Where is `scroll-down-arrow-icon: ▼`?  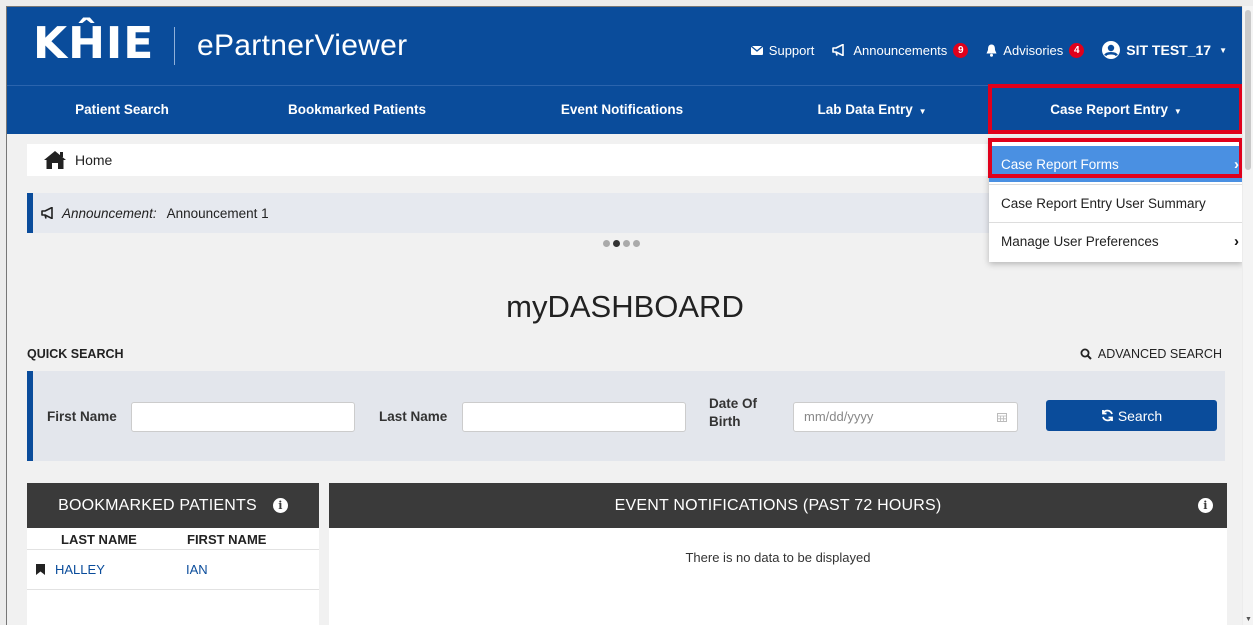 scroll-down-arrow-icon: ▼ is located at coordinates (1248, 619).